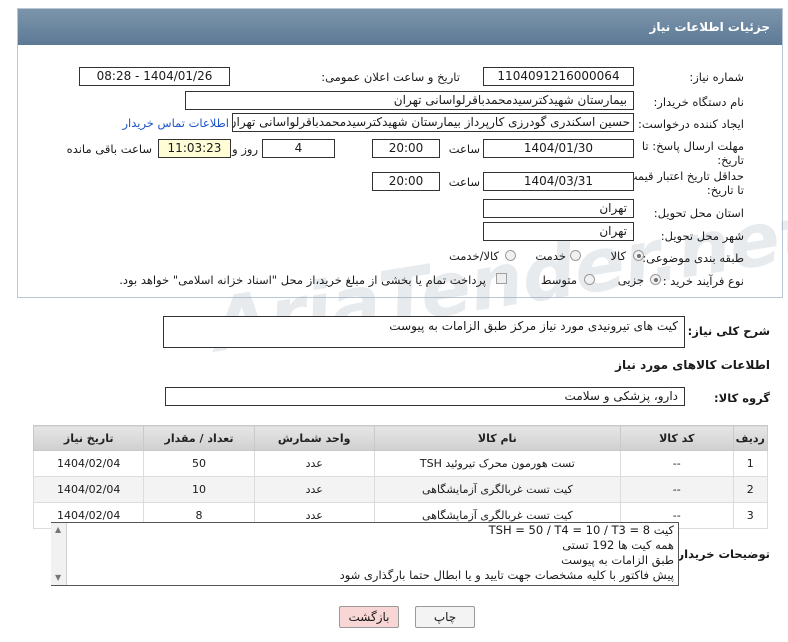 The width and height of the screenshot is (788, 642). Describe the element at coordinates (630, 280) in the screenshot. I see `process-minor-label: جزیی` at that location.